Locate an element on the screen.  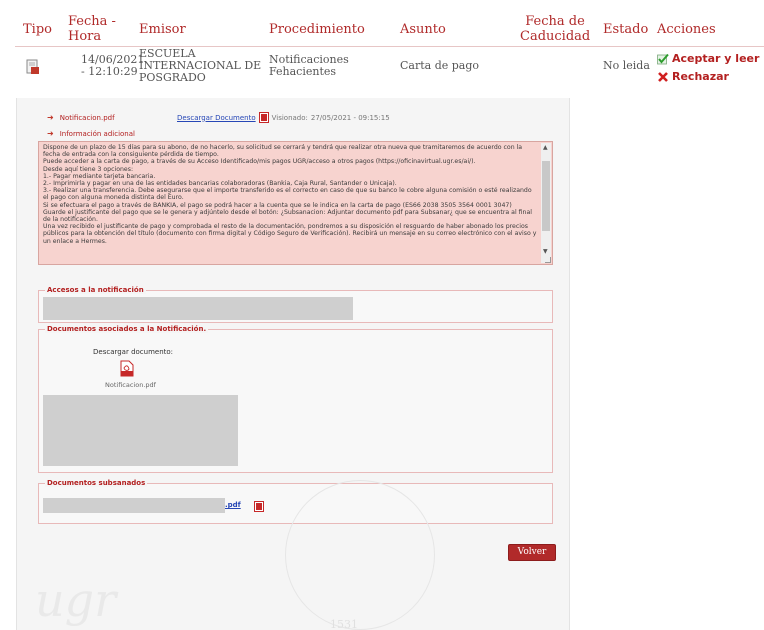
accept-label: Aceptar y leer is located at coordinates (716, 58).